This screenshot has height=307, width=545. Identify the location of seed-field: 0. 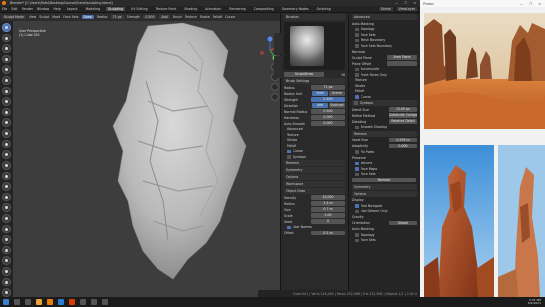
(328, 221).